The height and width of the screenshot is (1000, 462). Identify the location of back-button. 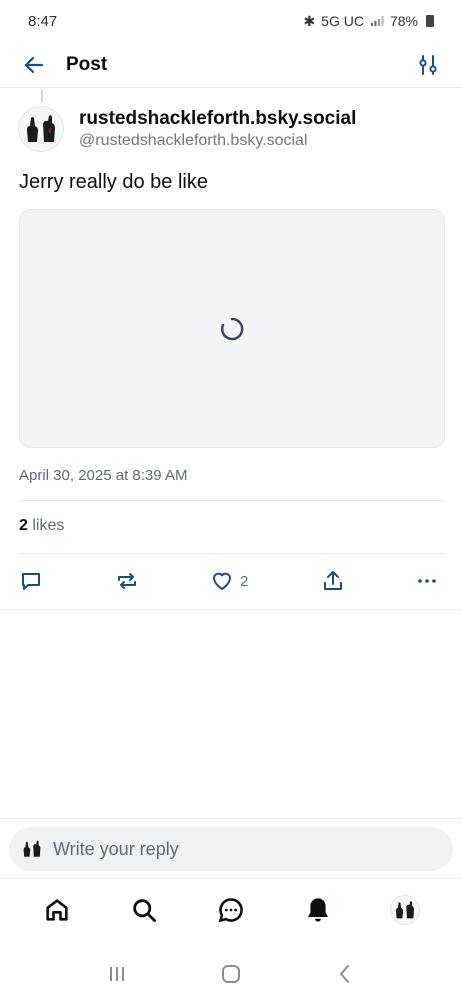
(34, 65).